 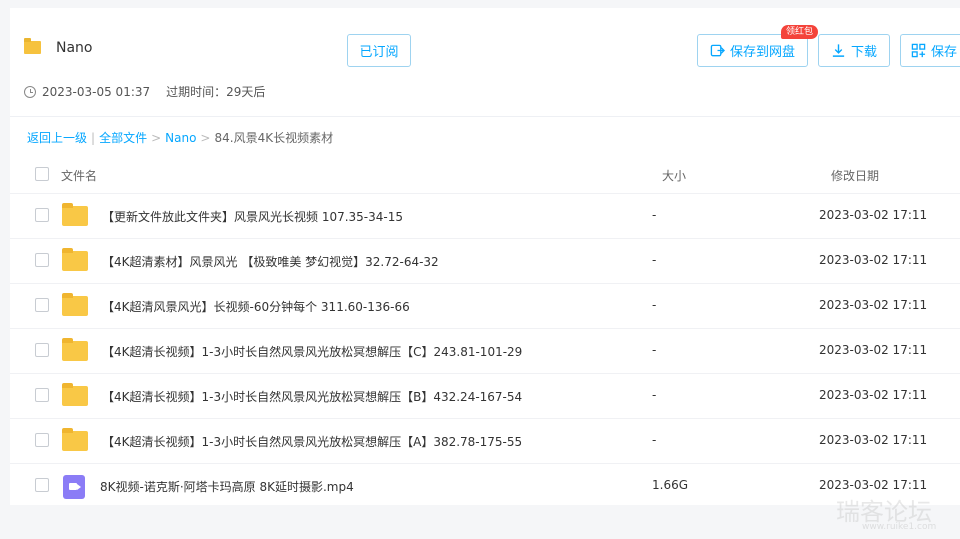 I want to click on select-all-checkbox, so click(x=42, y=174).